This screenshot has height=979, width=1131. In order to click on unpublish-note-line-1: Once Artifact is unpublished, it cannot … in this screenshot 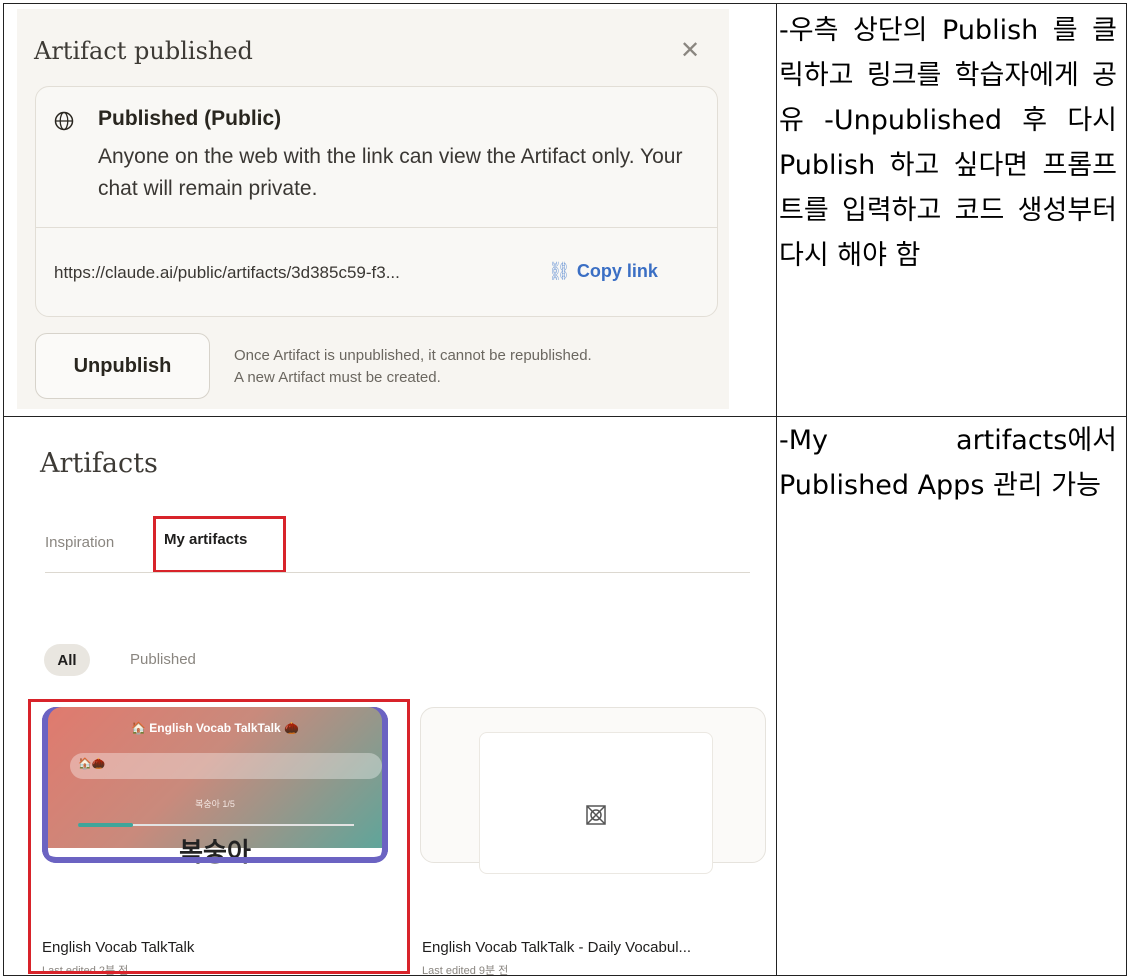, I will do `click(413, 355)`.